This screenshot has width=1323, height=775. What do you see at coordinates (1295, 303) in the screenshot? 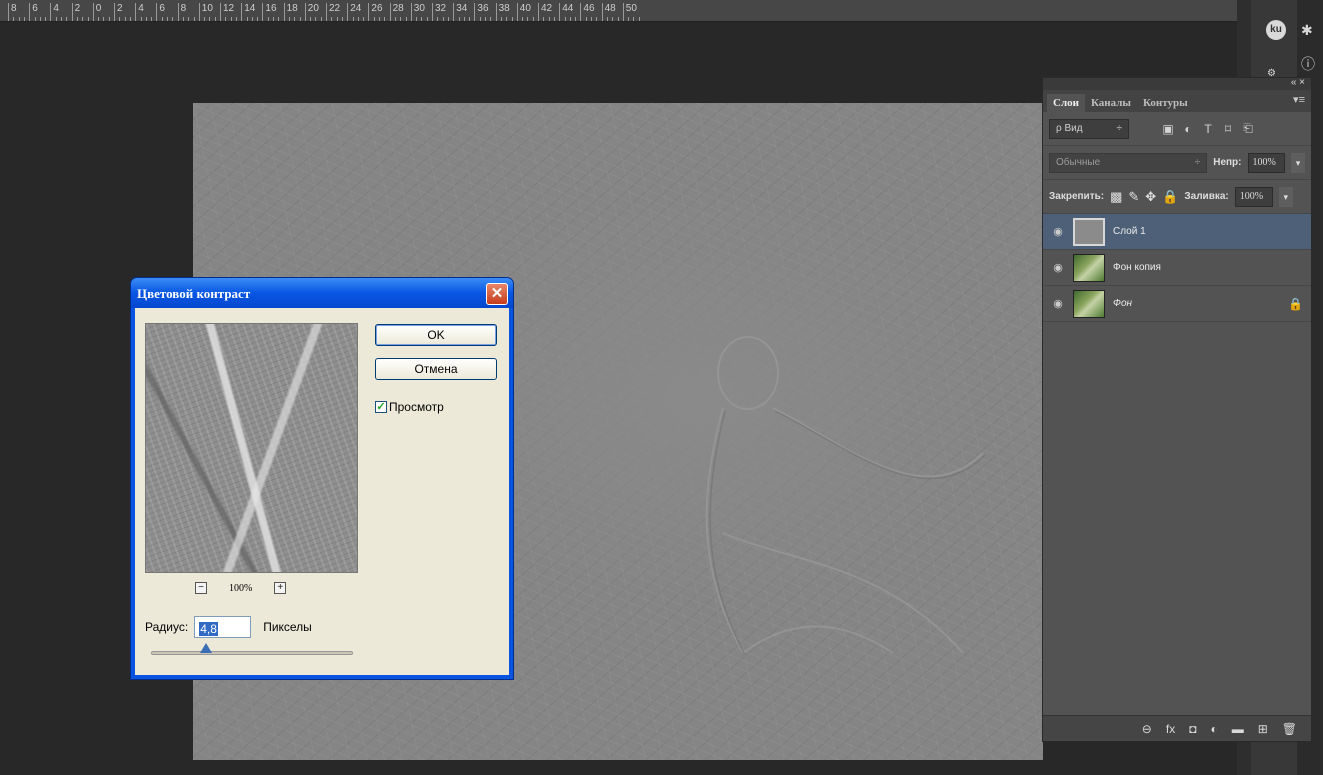
I see `lock-icon: 🔒` at bounding box center [1295, 303].